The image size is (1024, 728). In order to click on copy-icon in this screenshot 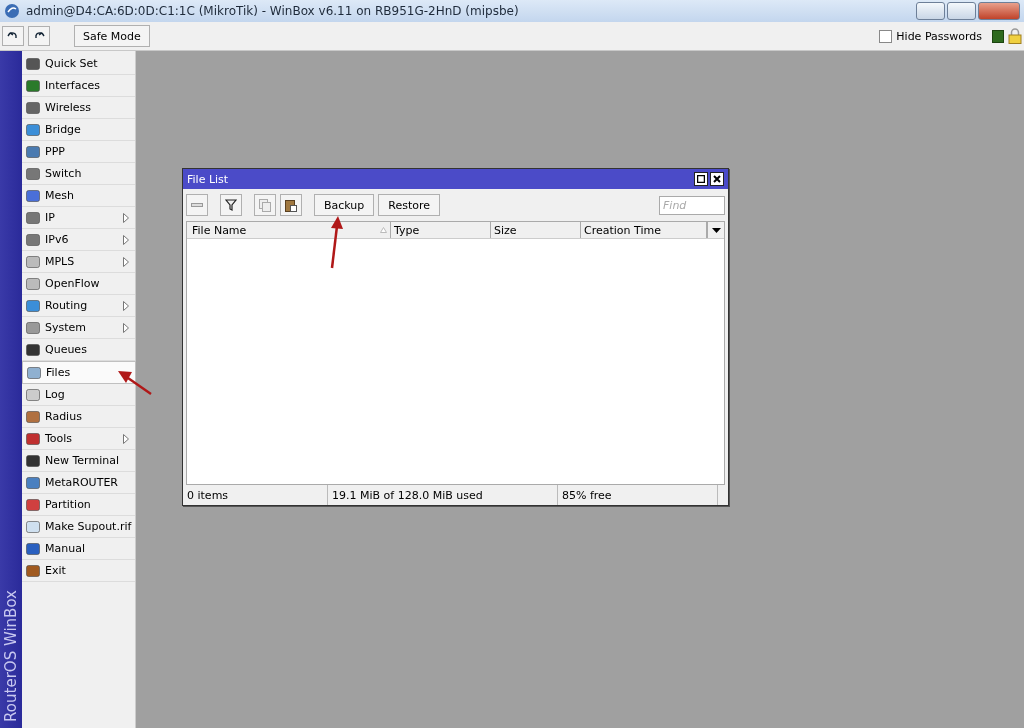, I will do `click(265, 205)`.